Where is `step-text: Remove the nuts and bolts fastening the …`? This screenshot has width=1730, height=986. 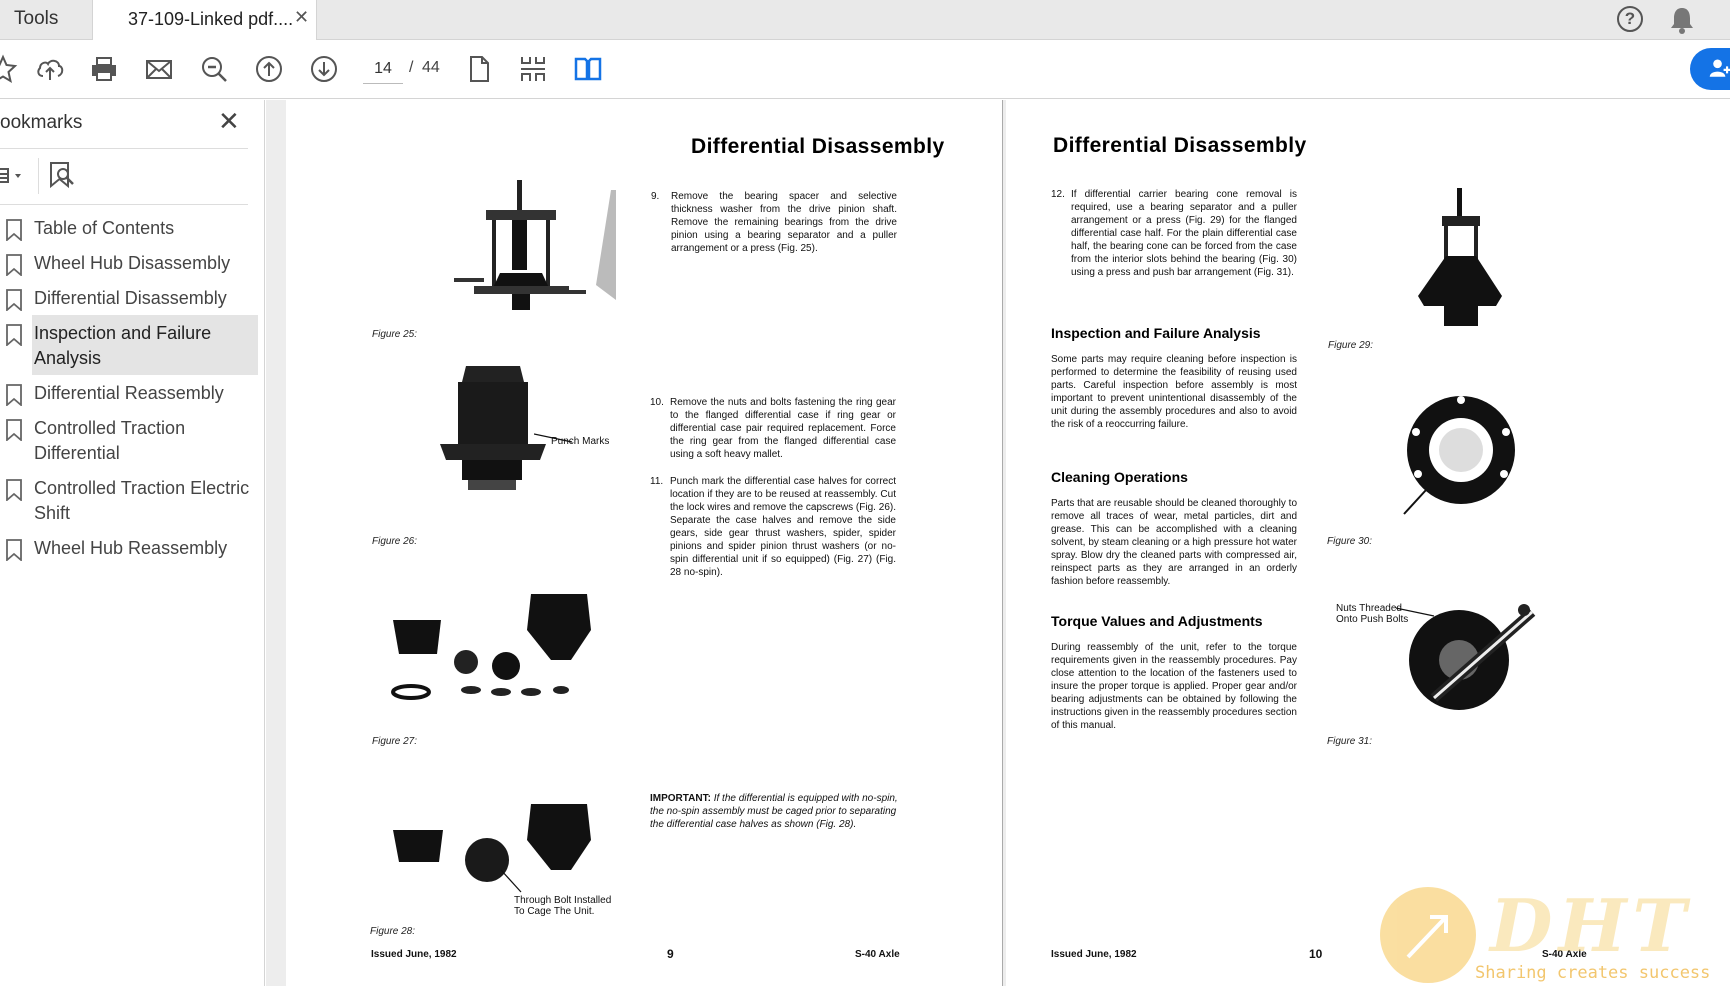 step-text: Remove the nuts and bolts fastening the … is located at coordinates (783, 428).